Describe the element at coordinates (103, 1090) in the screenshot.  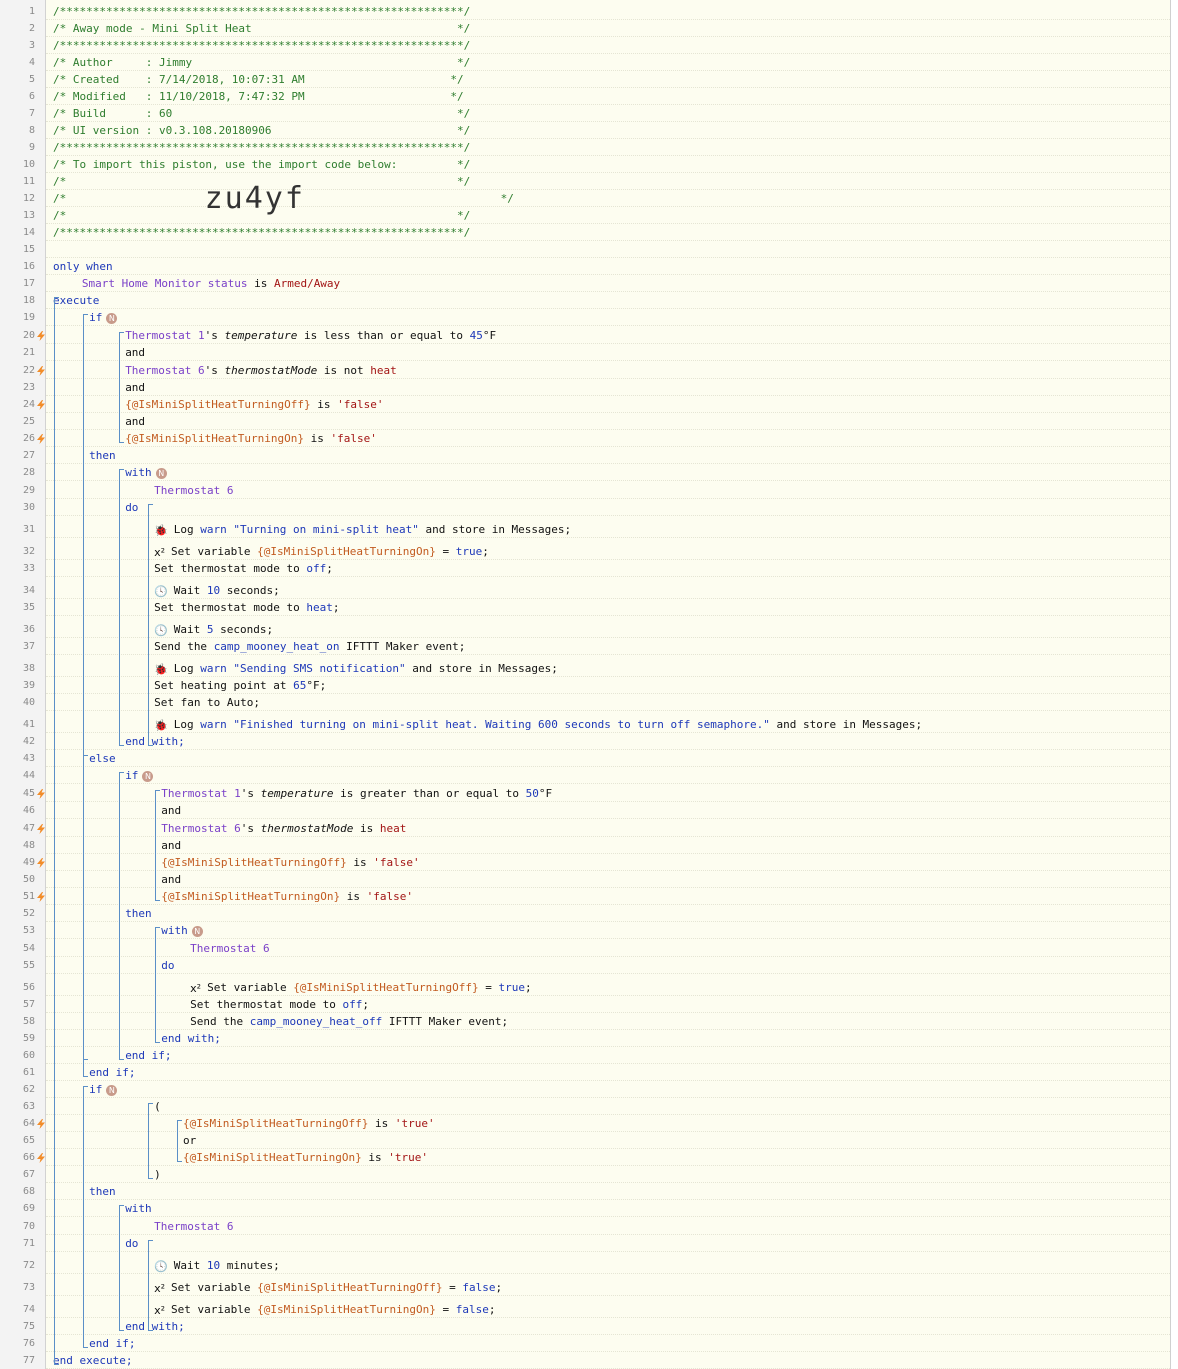
I see `code-line: if N` at that location.